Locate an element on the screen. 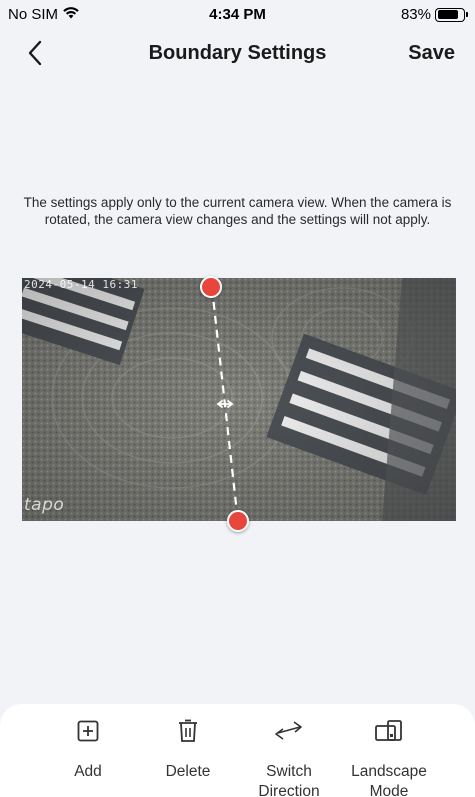 The width and height of the screenshot is (475, 797). battery-fill is located at coordinates (448, 14).